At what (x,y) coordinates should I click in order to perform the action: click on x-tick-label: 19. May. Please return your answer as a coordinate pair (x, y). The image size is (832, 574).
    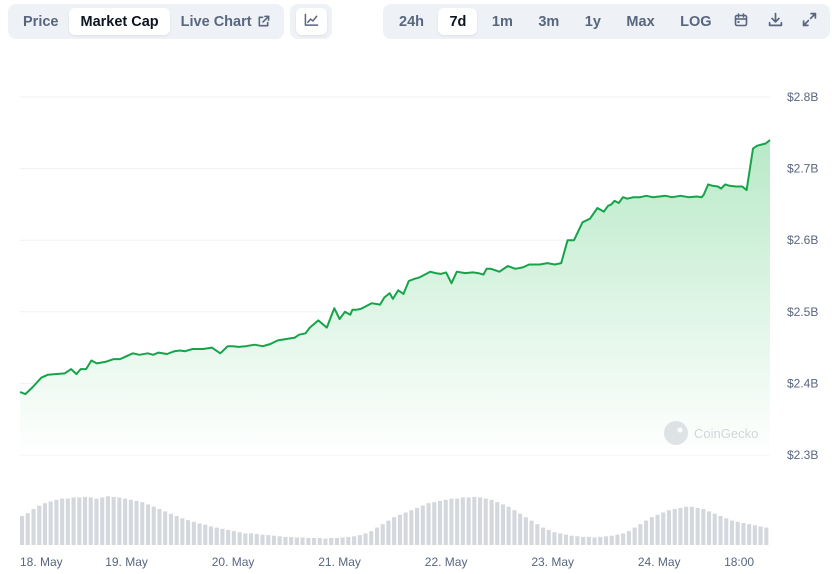
    Looking at the image, I should click on (126, 562).